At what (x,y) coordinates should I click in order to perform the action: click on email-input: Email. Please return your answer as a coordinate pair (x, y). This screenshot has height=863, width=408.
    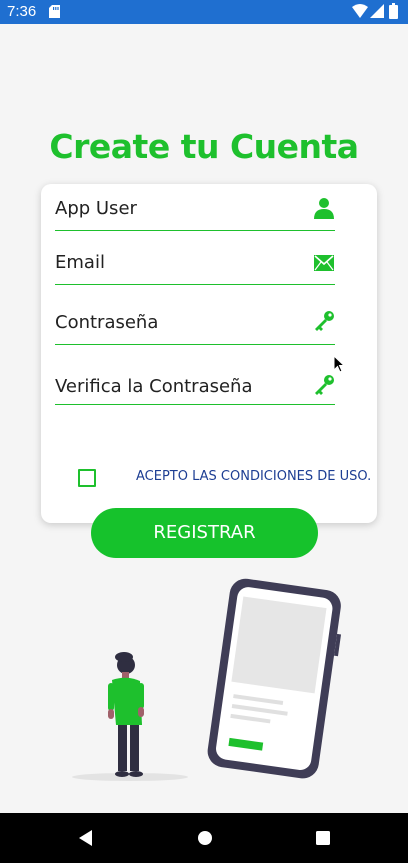
    Looking at the image, I should click on (80, 262).